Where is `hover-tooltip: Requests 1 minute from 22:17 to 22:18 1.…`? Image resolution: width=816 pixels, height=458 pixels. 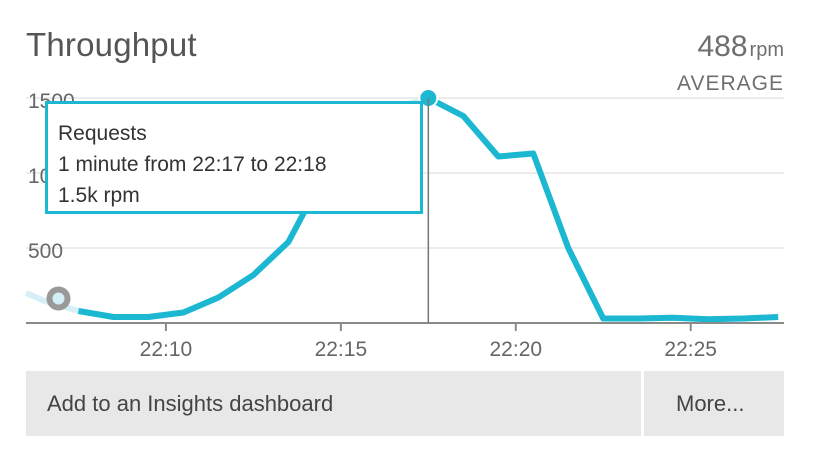
hover-tooltip: Requests 1 minute from 22:17 to 22:18 1.… is located at coordinates (234, 157).